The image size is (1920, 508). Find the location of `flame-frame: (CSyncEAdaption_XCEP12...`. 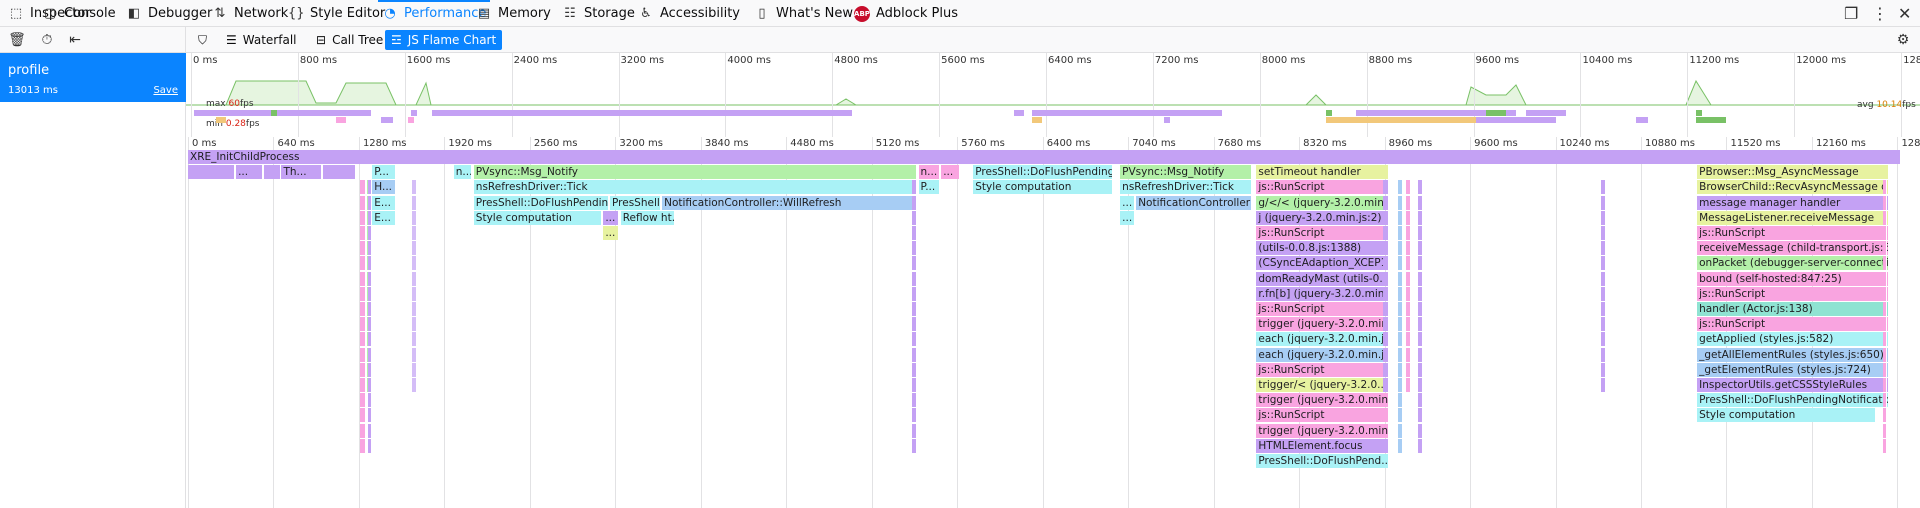

flame-frame: (CSyncEAdaption_XCEP12... is located at coordinates (1322, 263).